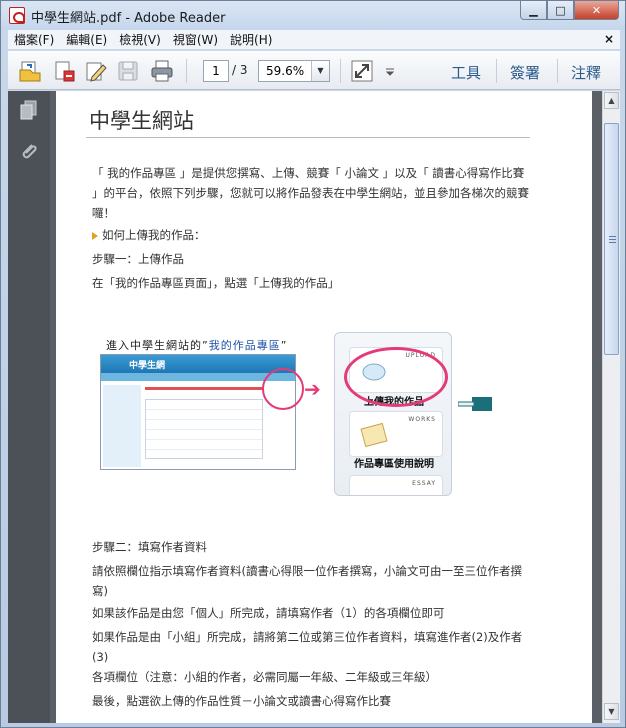 The width and height of the screenshot is (626, 728). I want to click on window-title: 中學生網站.pdf - Adobe Reader, so click(128, 18).